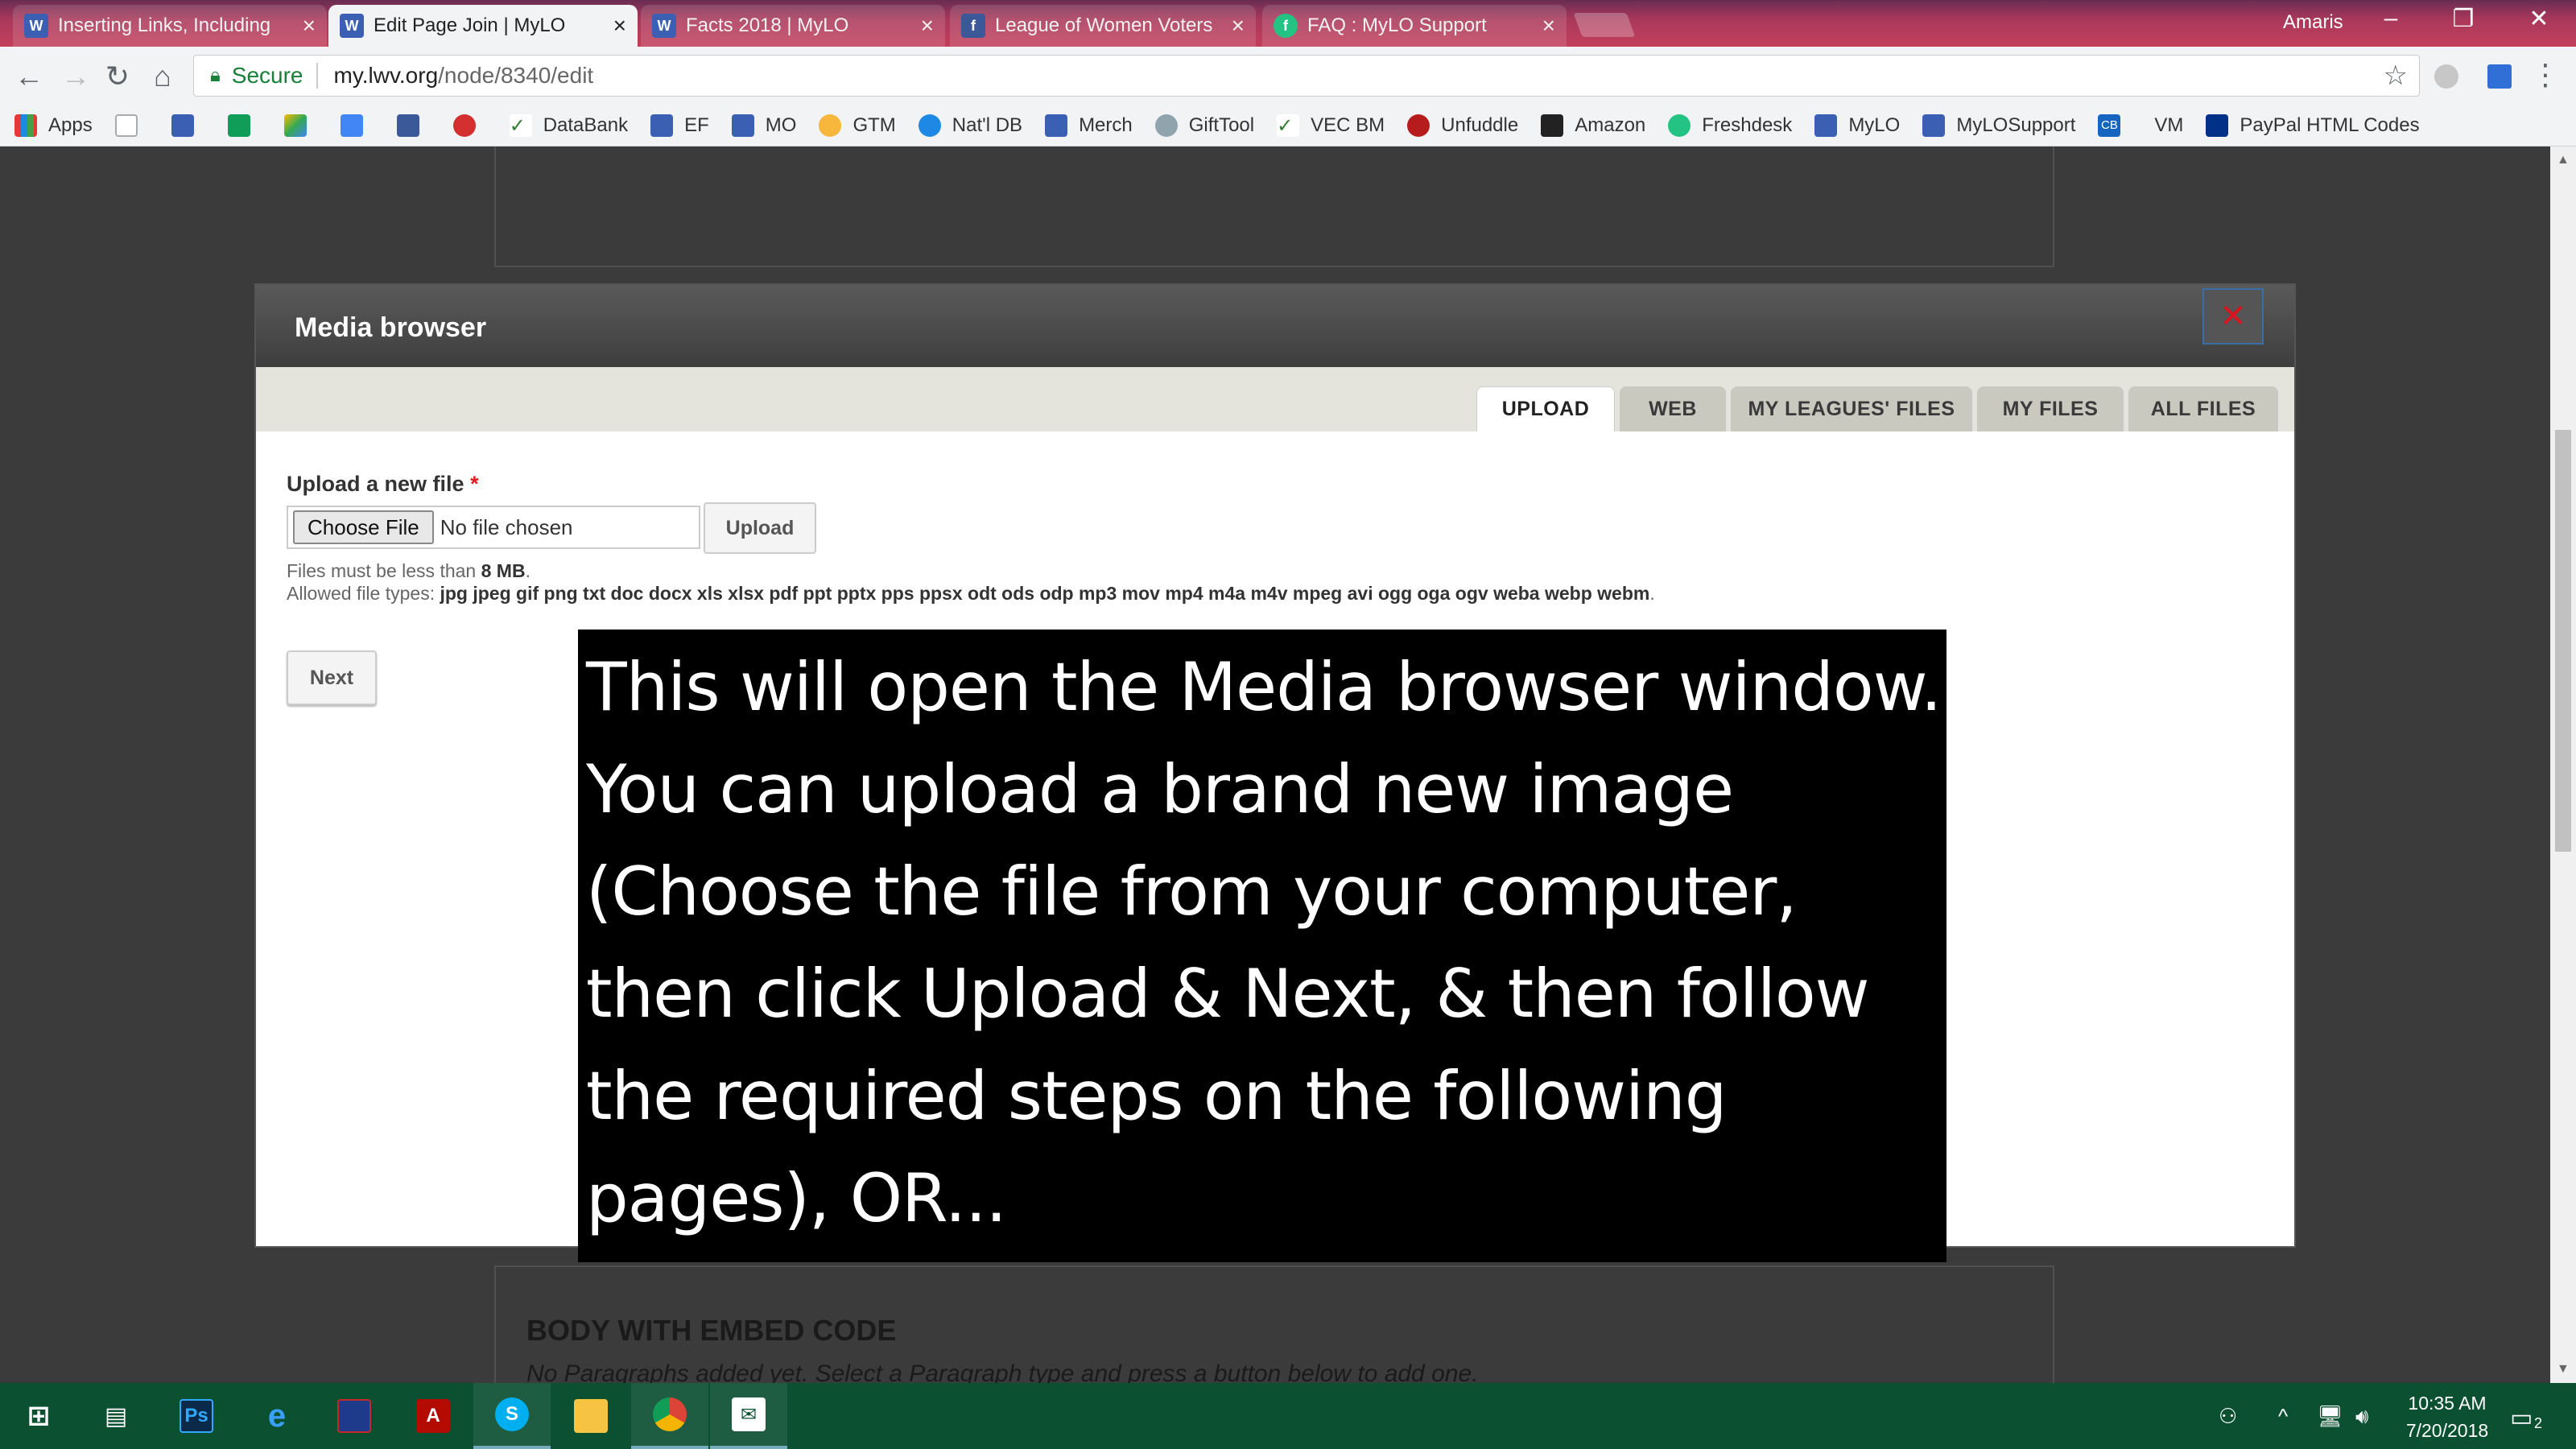 This screenshot has height=1449, width=2576. Describe the element at coordinates (2050, 408) in the screenshot. I see `tab-my-files: MY FILES` at that location.